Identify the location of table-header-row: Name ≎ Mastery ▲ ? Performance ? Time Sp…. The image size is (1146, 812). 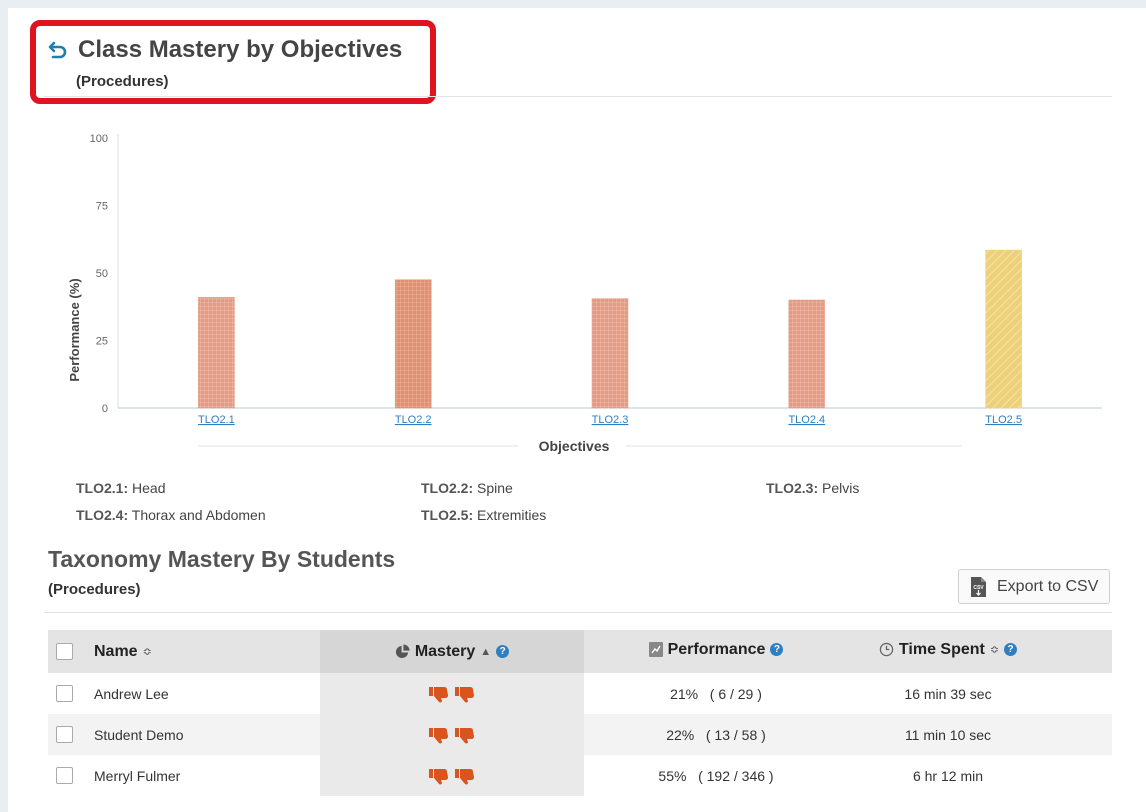
(580, 651).